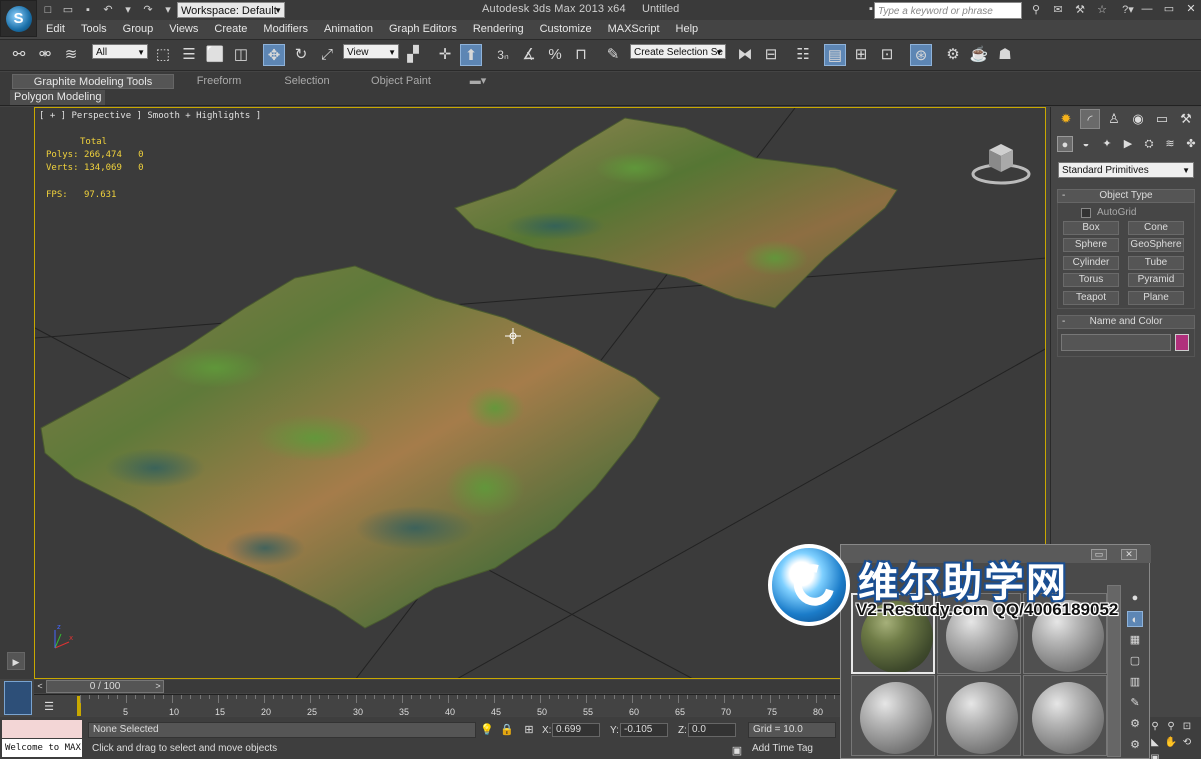 The height and width of the screenshot is (759, 1201). I want to click on redo-icon: ↷, so click(148, 10).